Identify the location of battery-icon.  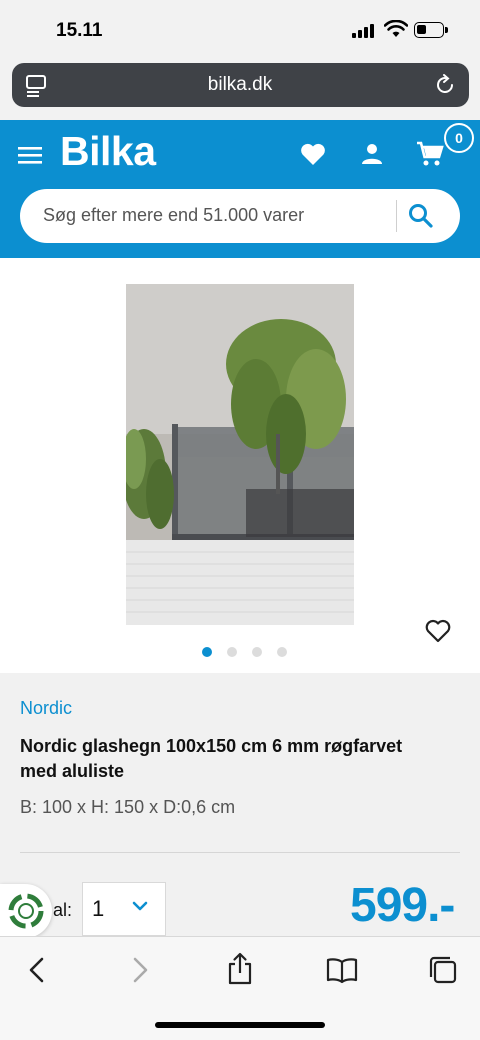
(431, 30).